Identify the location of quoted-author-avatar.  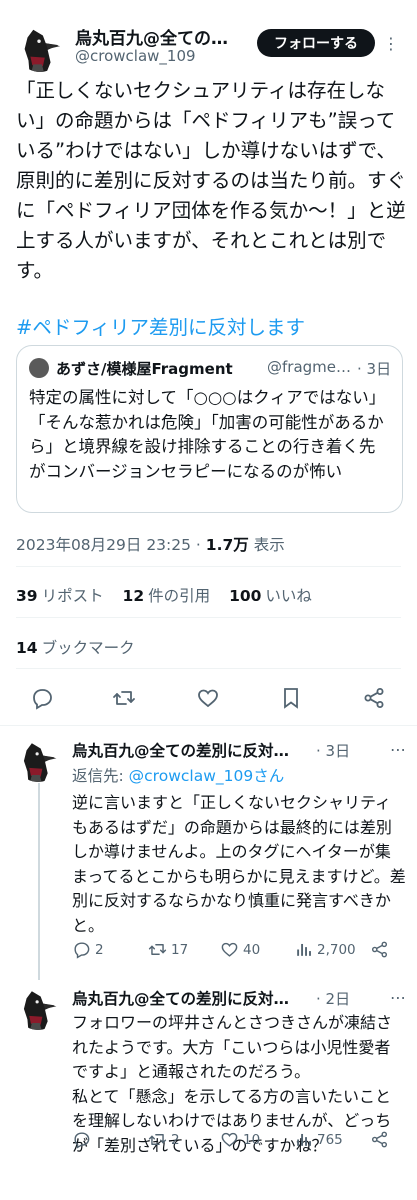
(39, 368).